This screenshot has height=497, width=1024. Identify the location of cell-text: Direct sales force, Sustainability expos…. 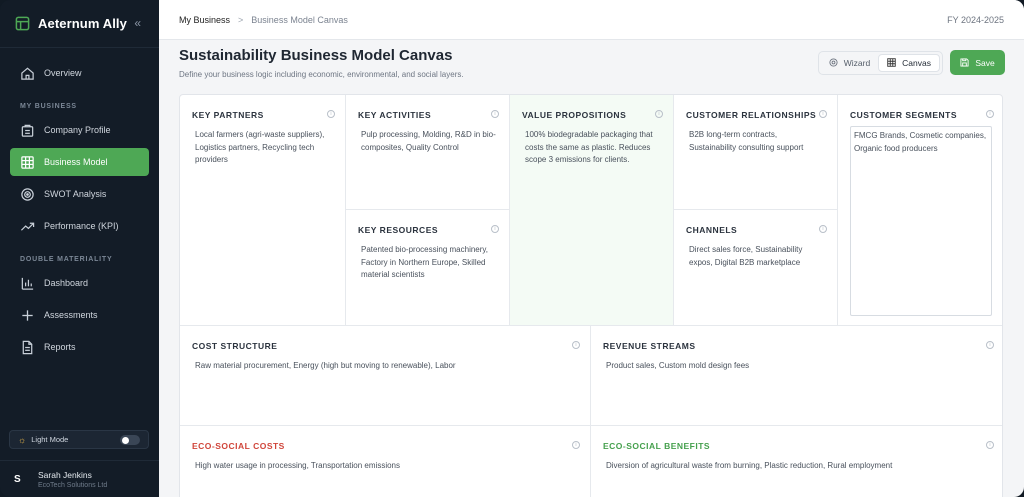
(755, 256).